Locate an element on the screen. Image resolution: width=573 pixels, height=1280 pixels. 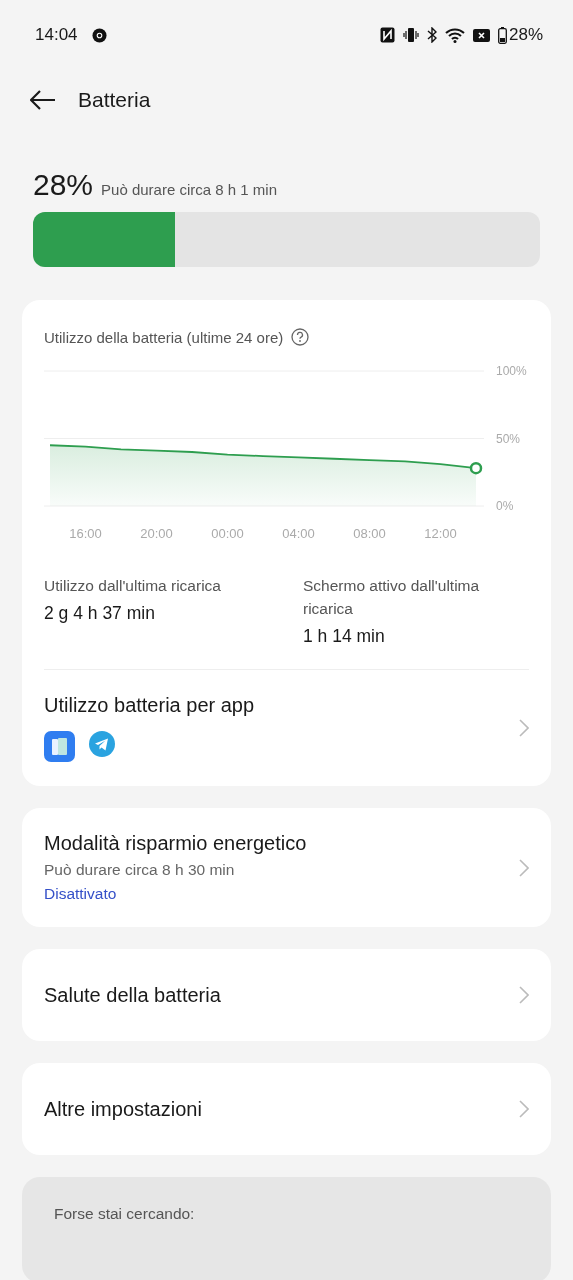
y-tick-label: 0% is located at coordinates (505, 506).